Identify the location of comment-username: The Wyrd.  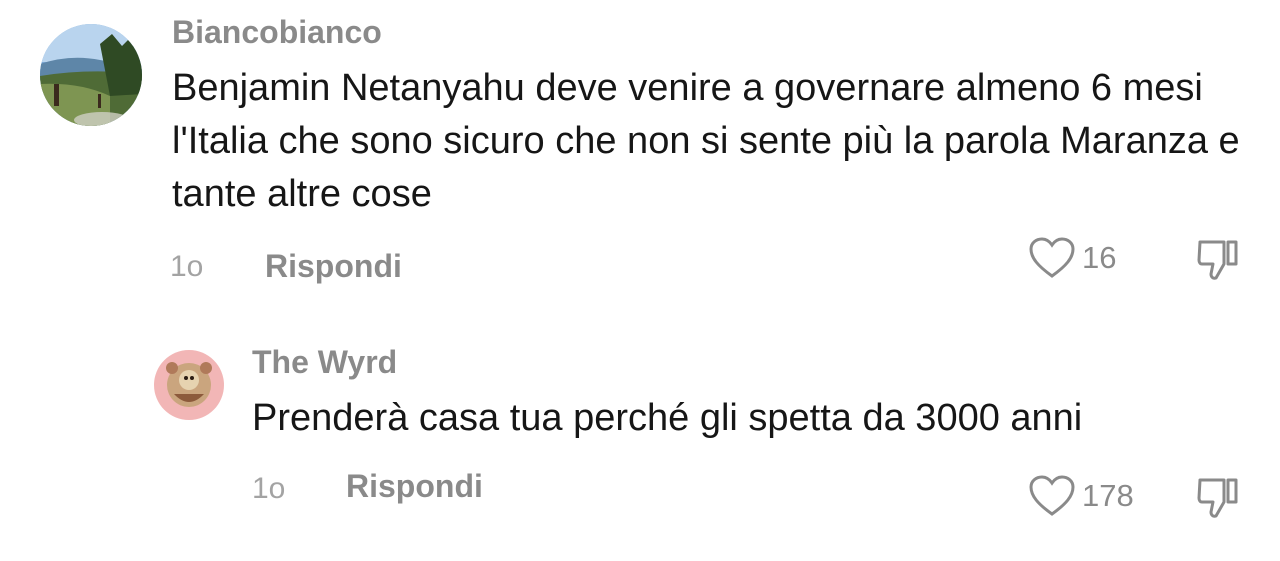
(324, 362).